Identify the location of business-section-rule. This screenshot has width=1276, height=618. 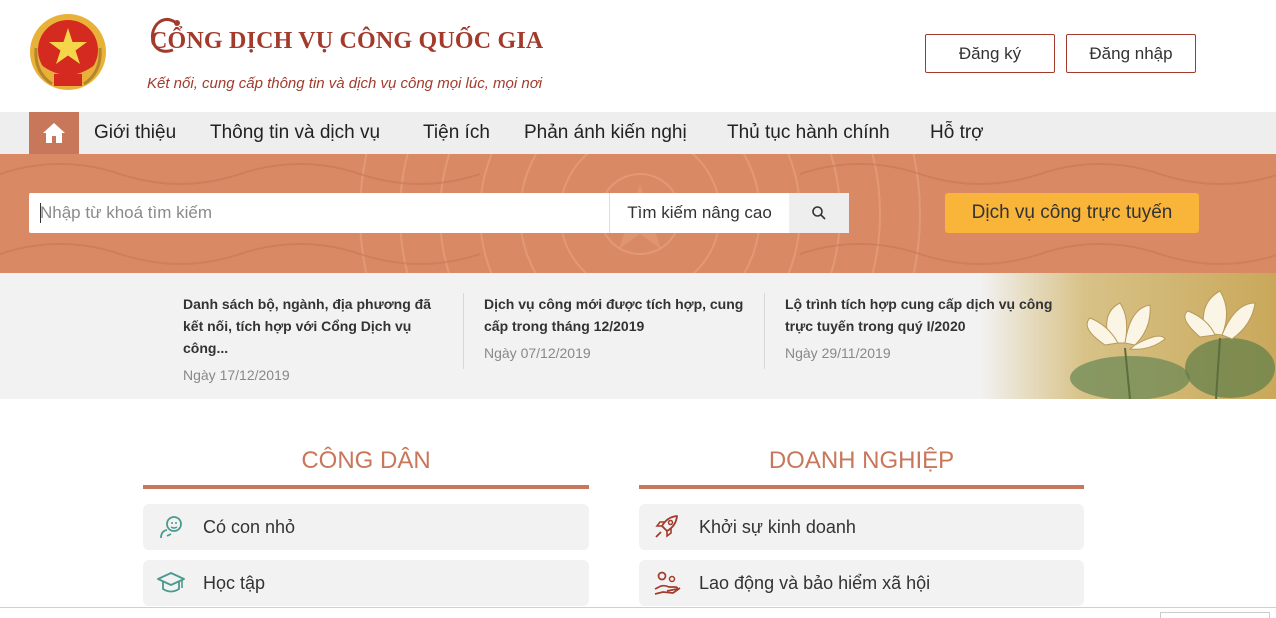
(861, 487).